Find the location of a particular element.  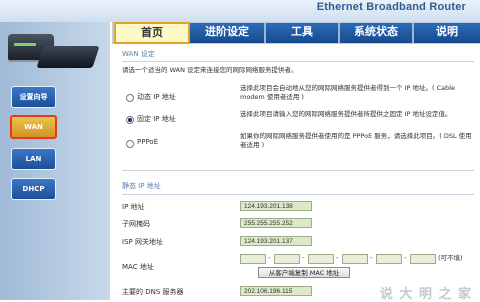

radio-static-ip is located at coordinates (130, 120).